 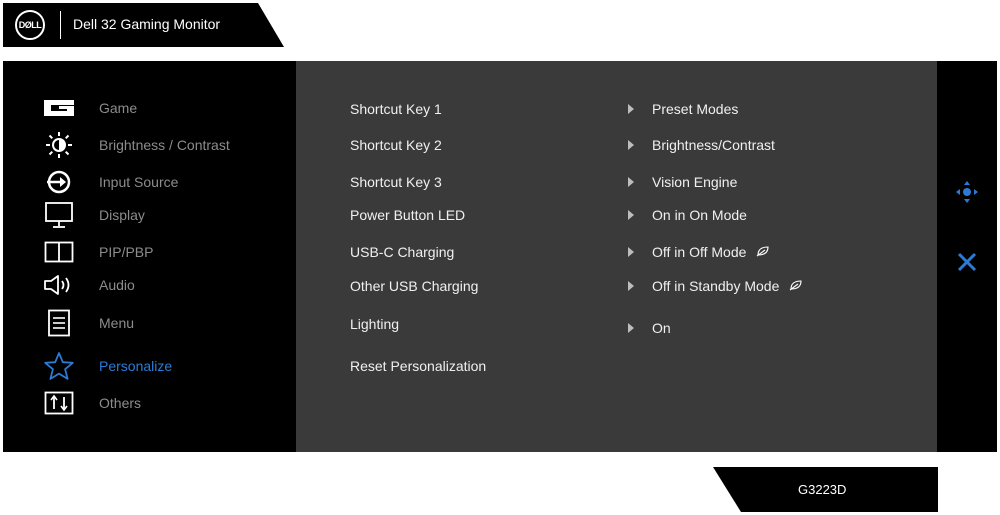 I want to click on sidebar-item-label: PIP/PBP, so click(x=126, y=252).